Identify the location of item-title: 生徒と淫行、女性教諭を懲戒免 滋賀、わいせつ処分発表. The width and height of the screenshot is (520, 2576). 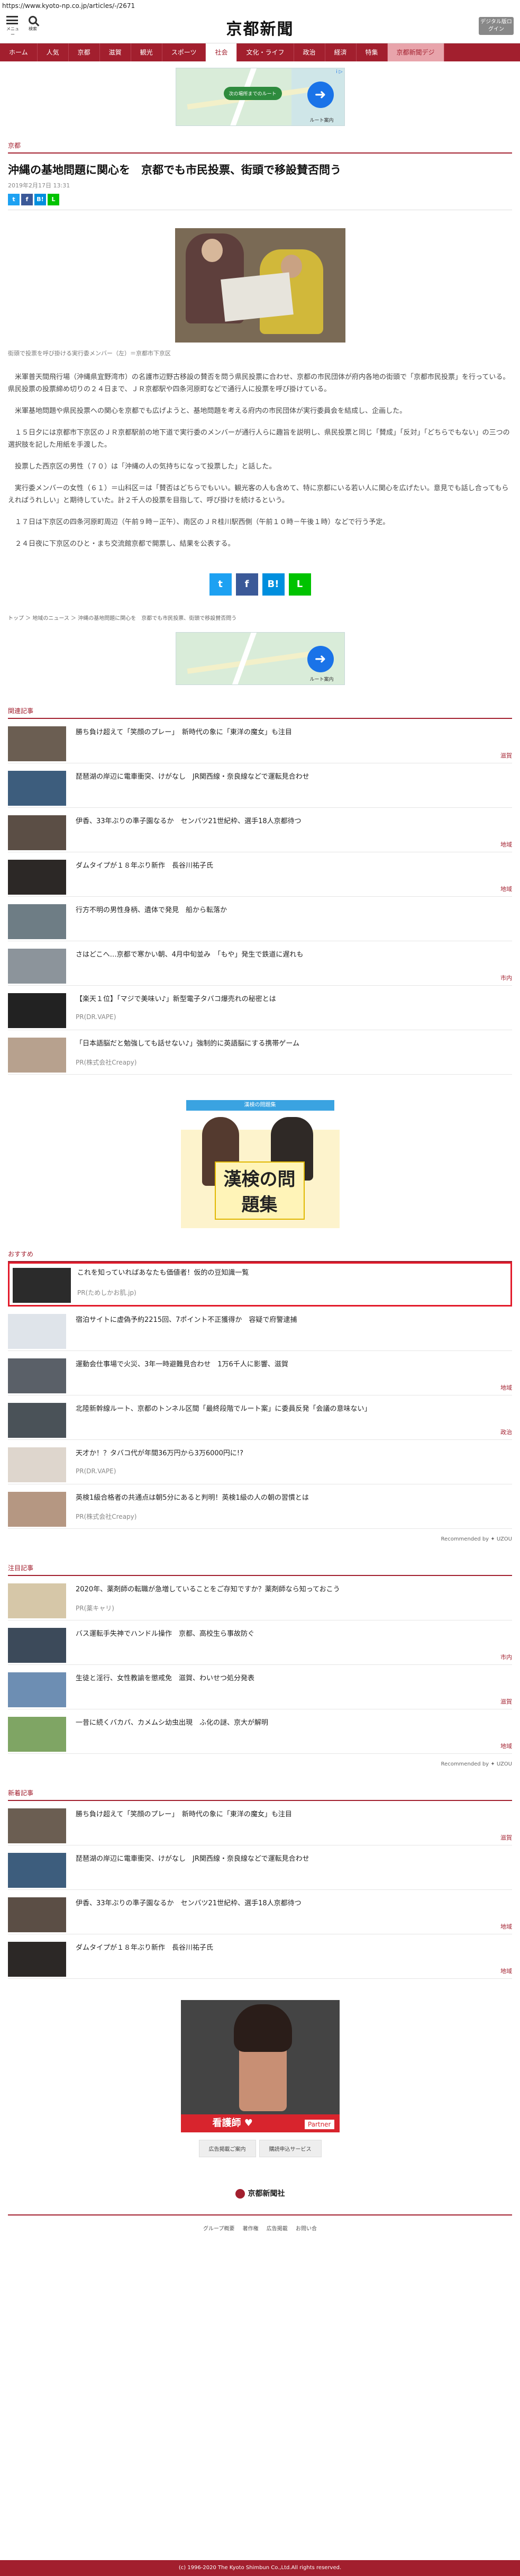
(165, 1678).